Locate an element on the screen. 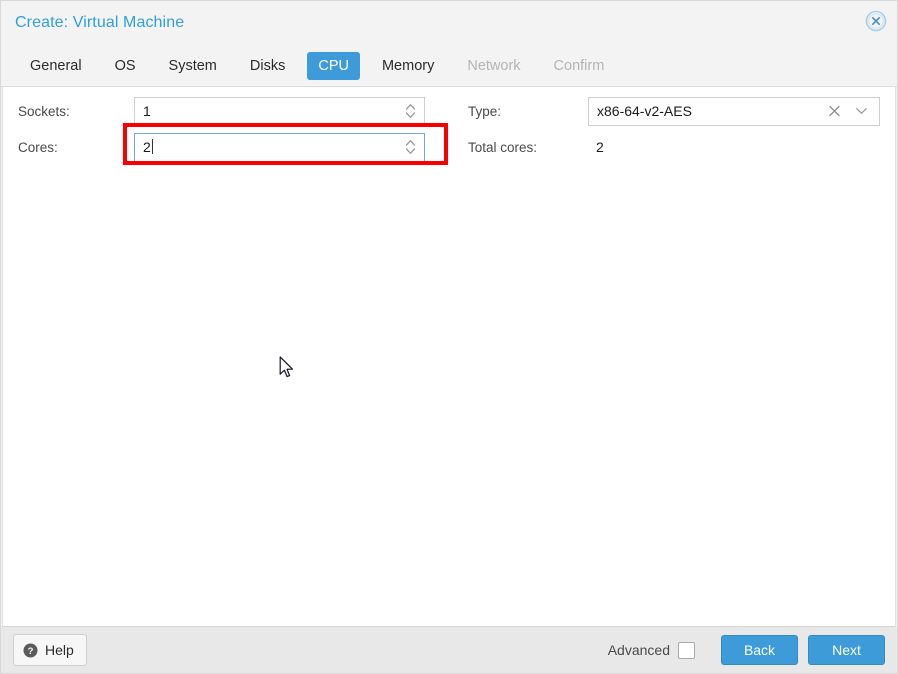  tab-cpu: CPU is located at coordinates (333, 65).